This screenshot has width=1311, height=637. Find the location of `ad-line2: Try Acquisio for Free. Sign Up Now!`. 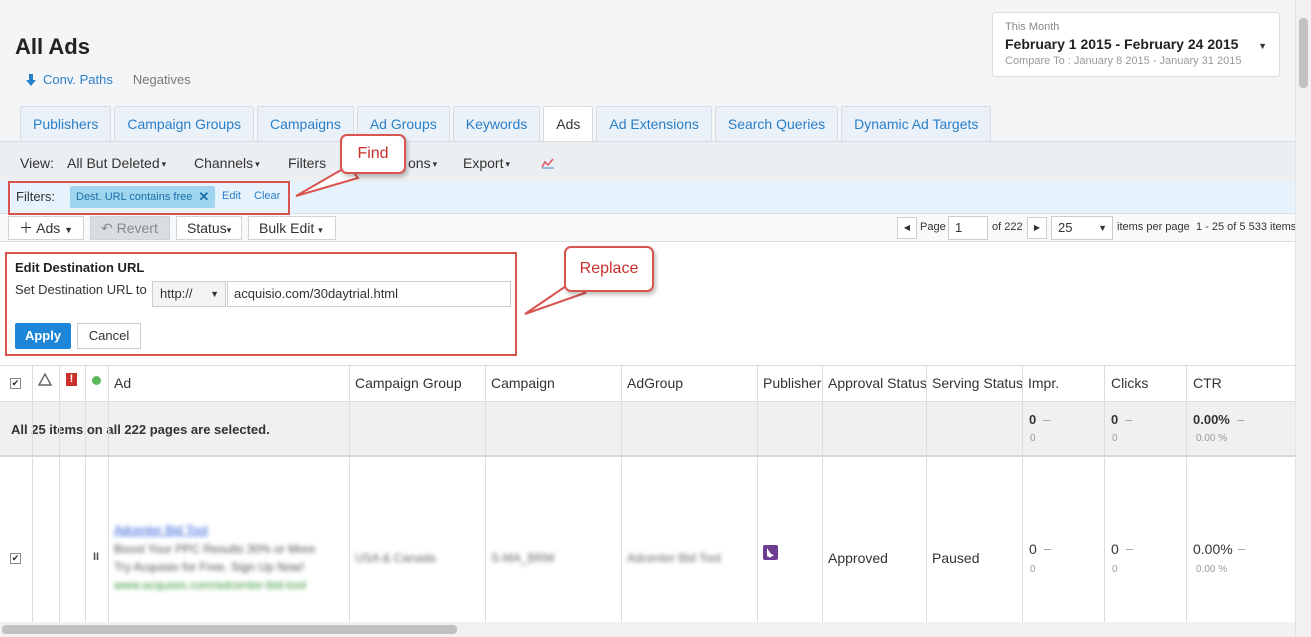

ad-line2: Try Acquisio for Free. Sign Up Now! is located at coordinates (209, 567).